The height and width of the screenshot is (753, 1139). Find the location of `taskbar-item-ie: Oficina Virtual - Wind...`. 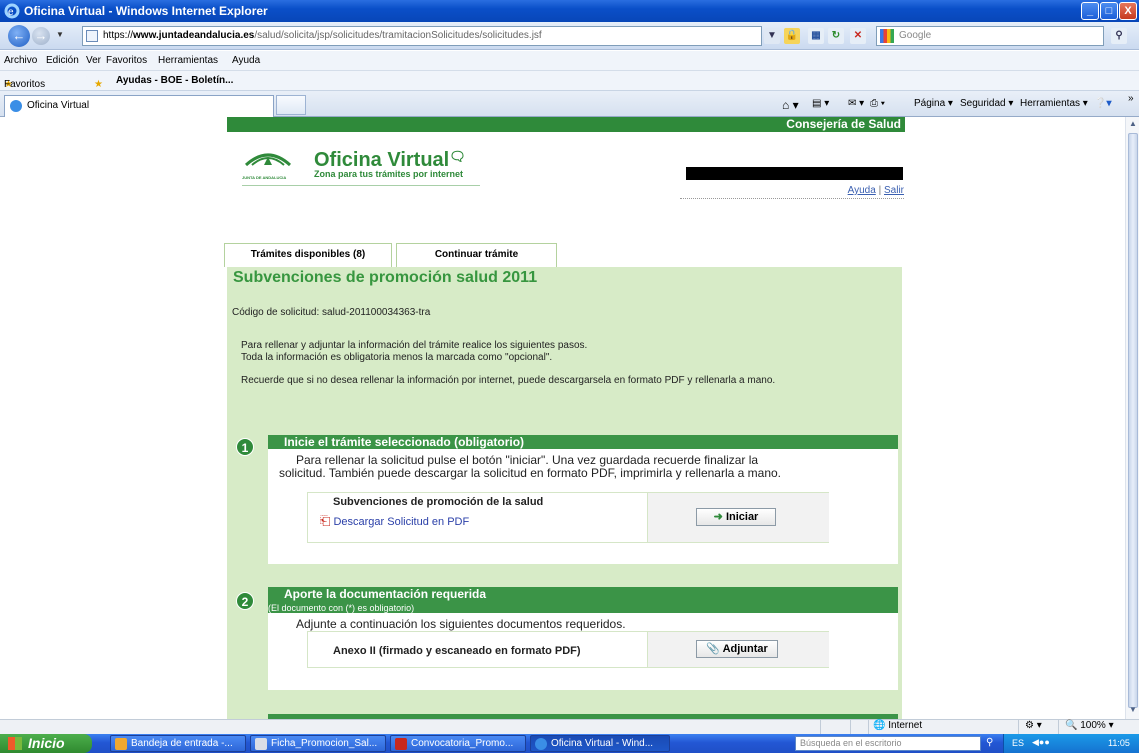

taskbar-item-ie: Oficina Virtual - Wind... is located at coordinates (600, 743).